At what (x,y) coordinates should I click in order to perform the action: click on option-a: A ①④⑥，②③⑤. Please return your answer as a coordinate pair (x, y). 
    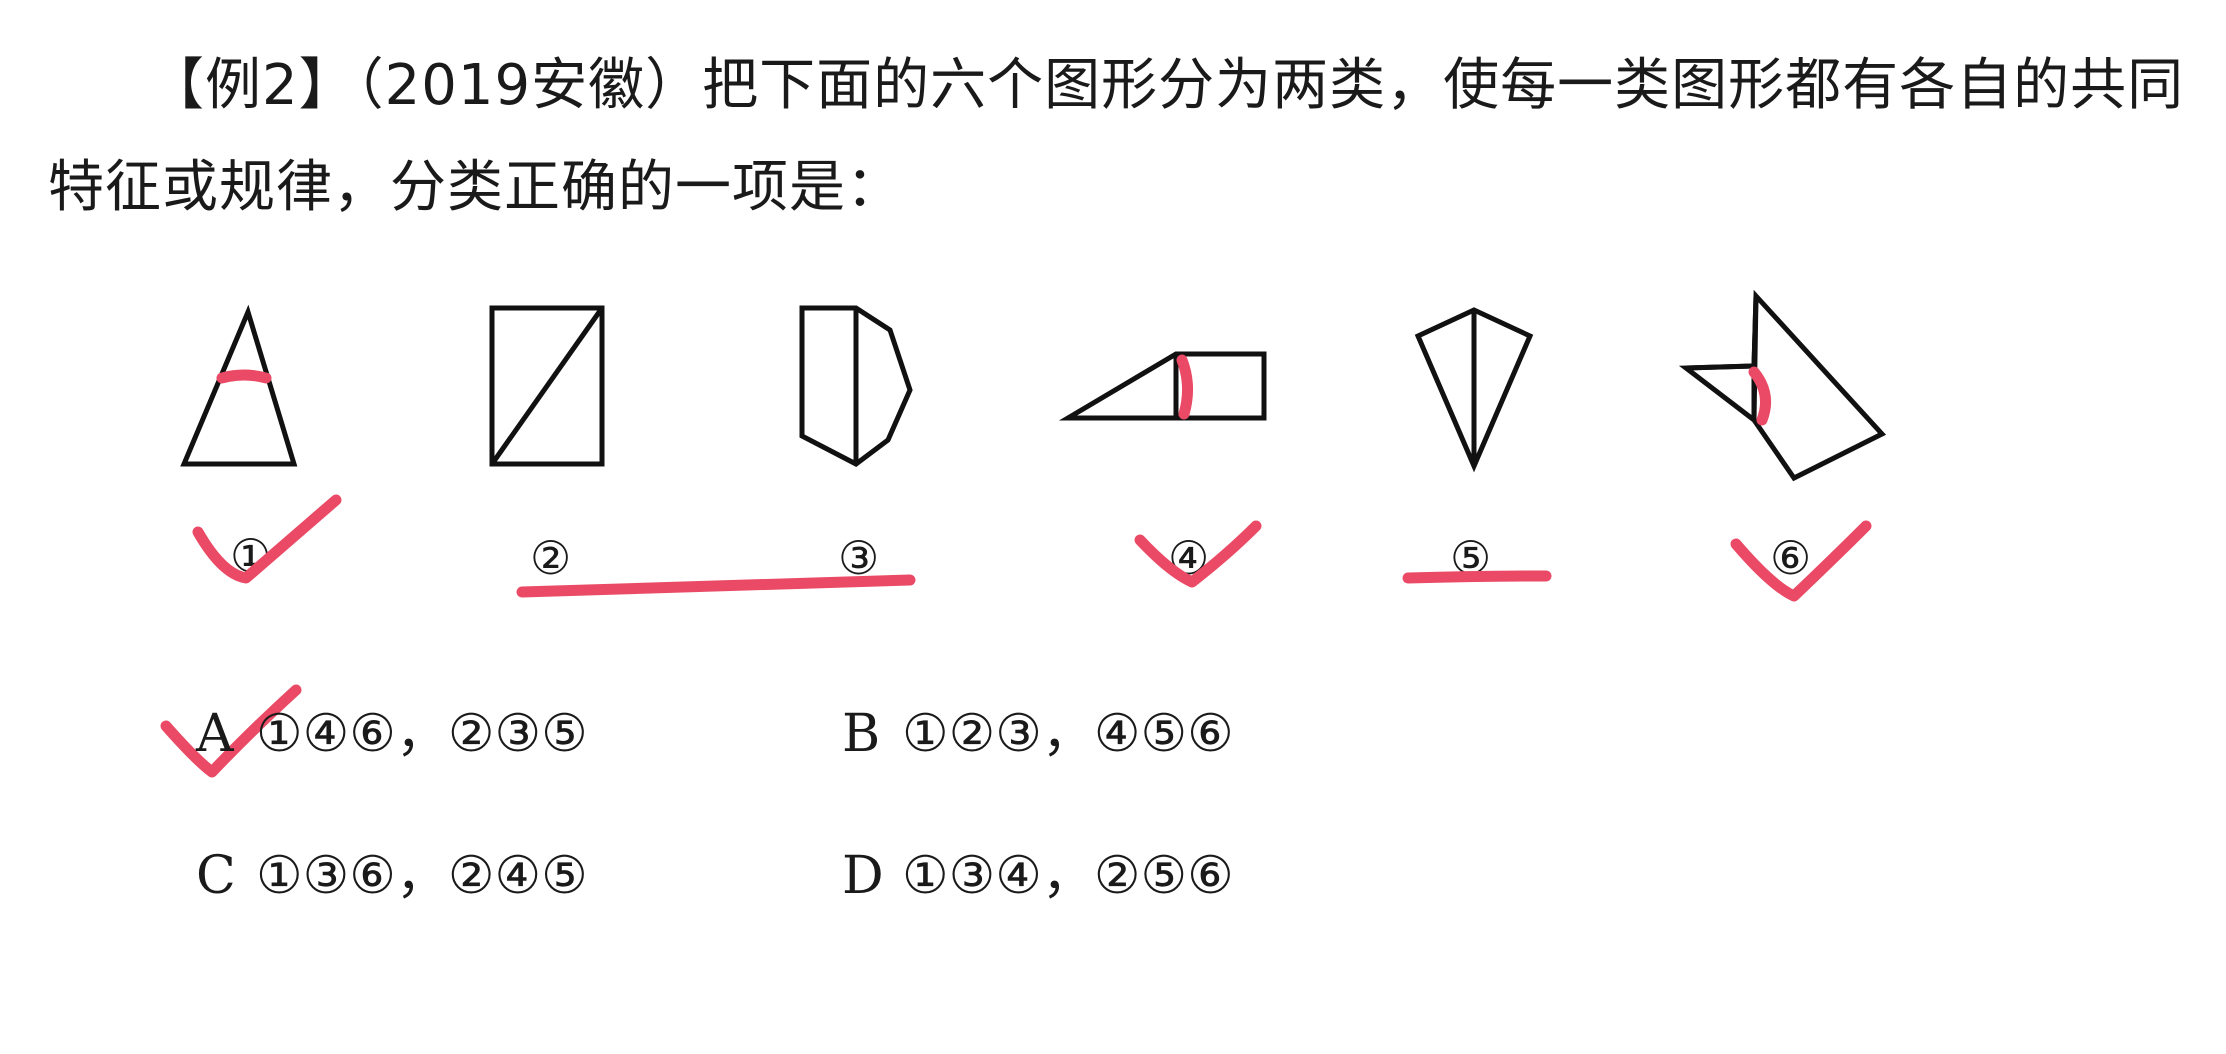
    Looking at the image, I should click on (392, 734).